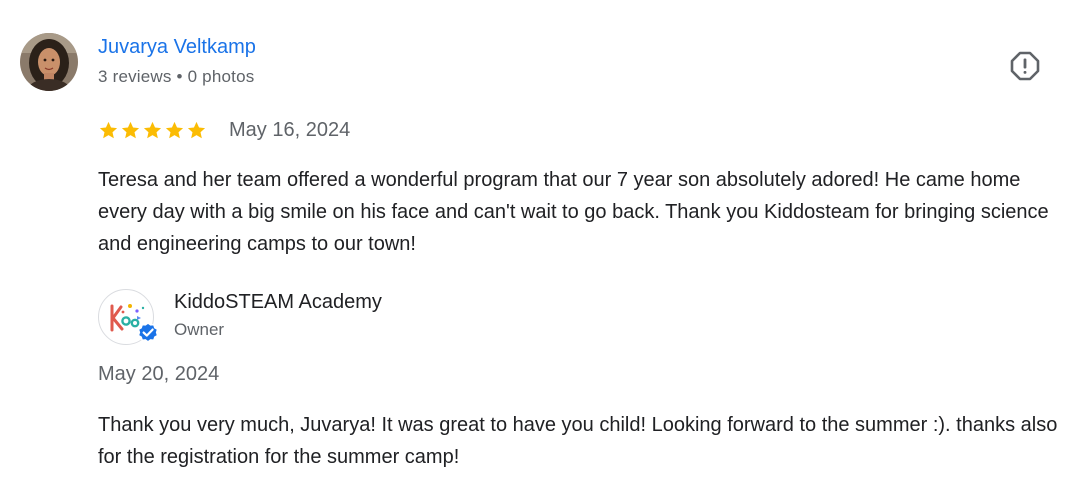 The width and height of the screenshot is (1072, 498). I want to click on reply-date: May 20, 2024, so click(159, 374).